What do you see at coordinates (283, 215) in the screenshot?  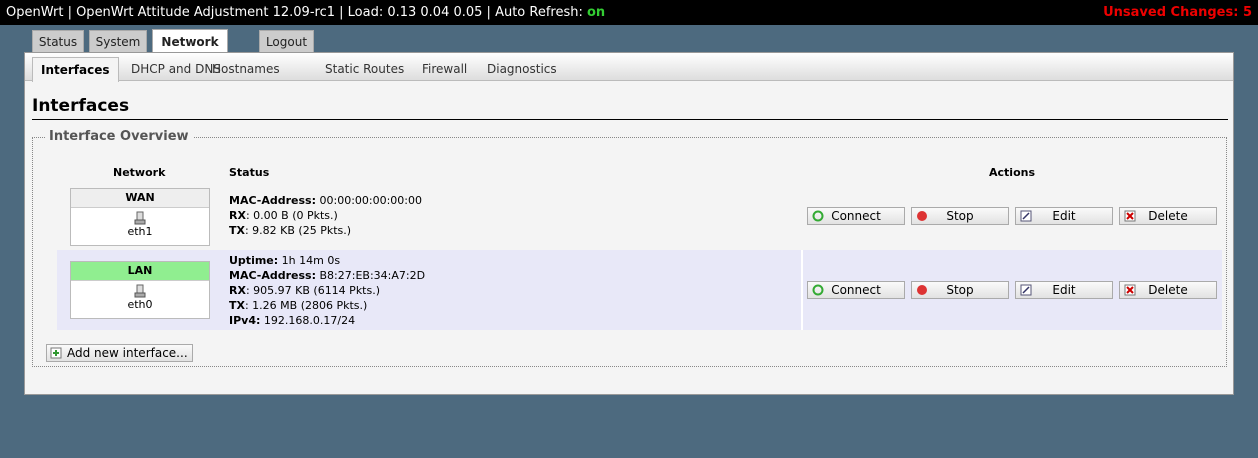 I see `status-line: RX: 0.00 B (0 Pkts.)` at bounding box center [283, 215].